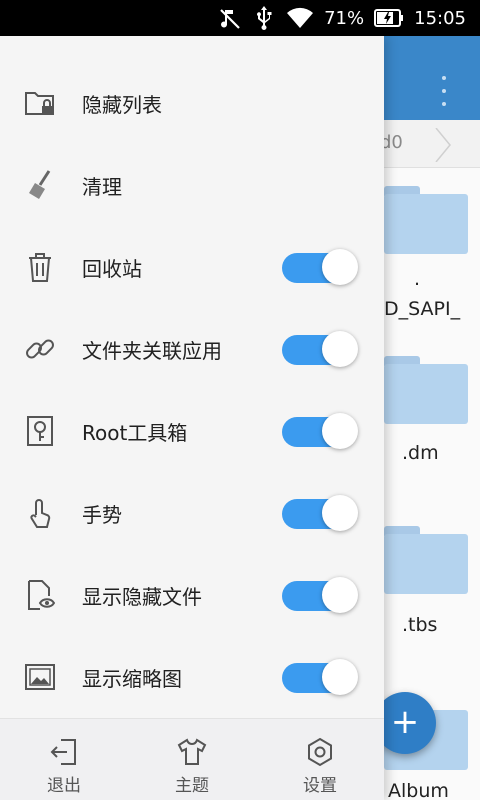 This screenshot has height=800, width=480. Describe the element at coordinates (230, 19) in the screenshot. I see `music-off-icon` at that location.